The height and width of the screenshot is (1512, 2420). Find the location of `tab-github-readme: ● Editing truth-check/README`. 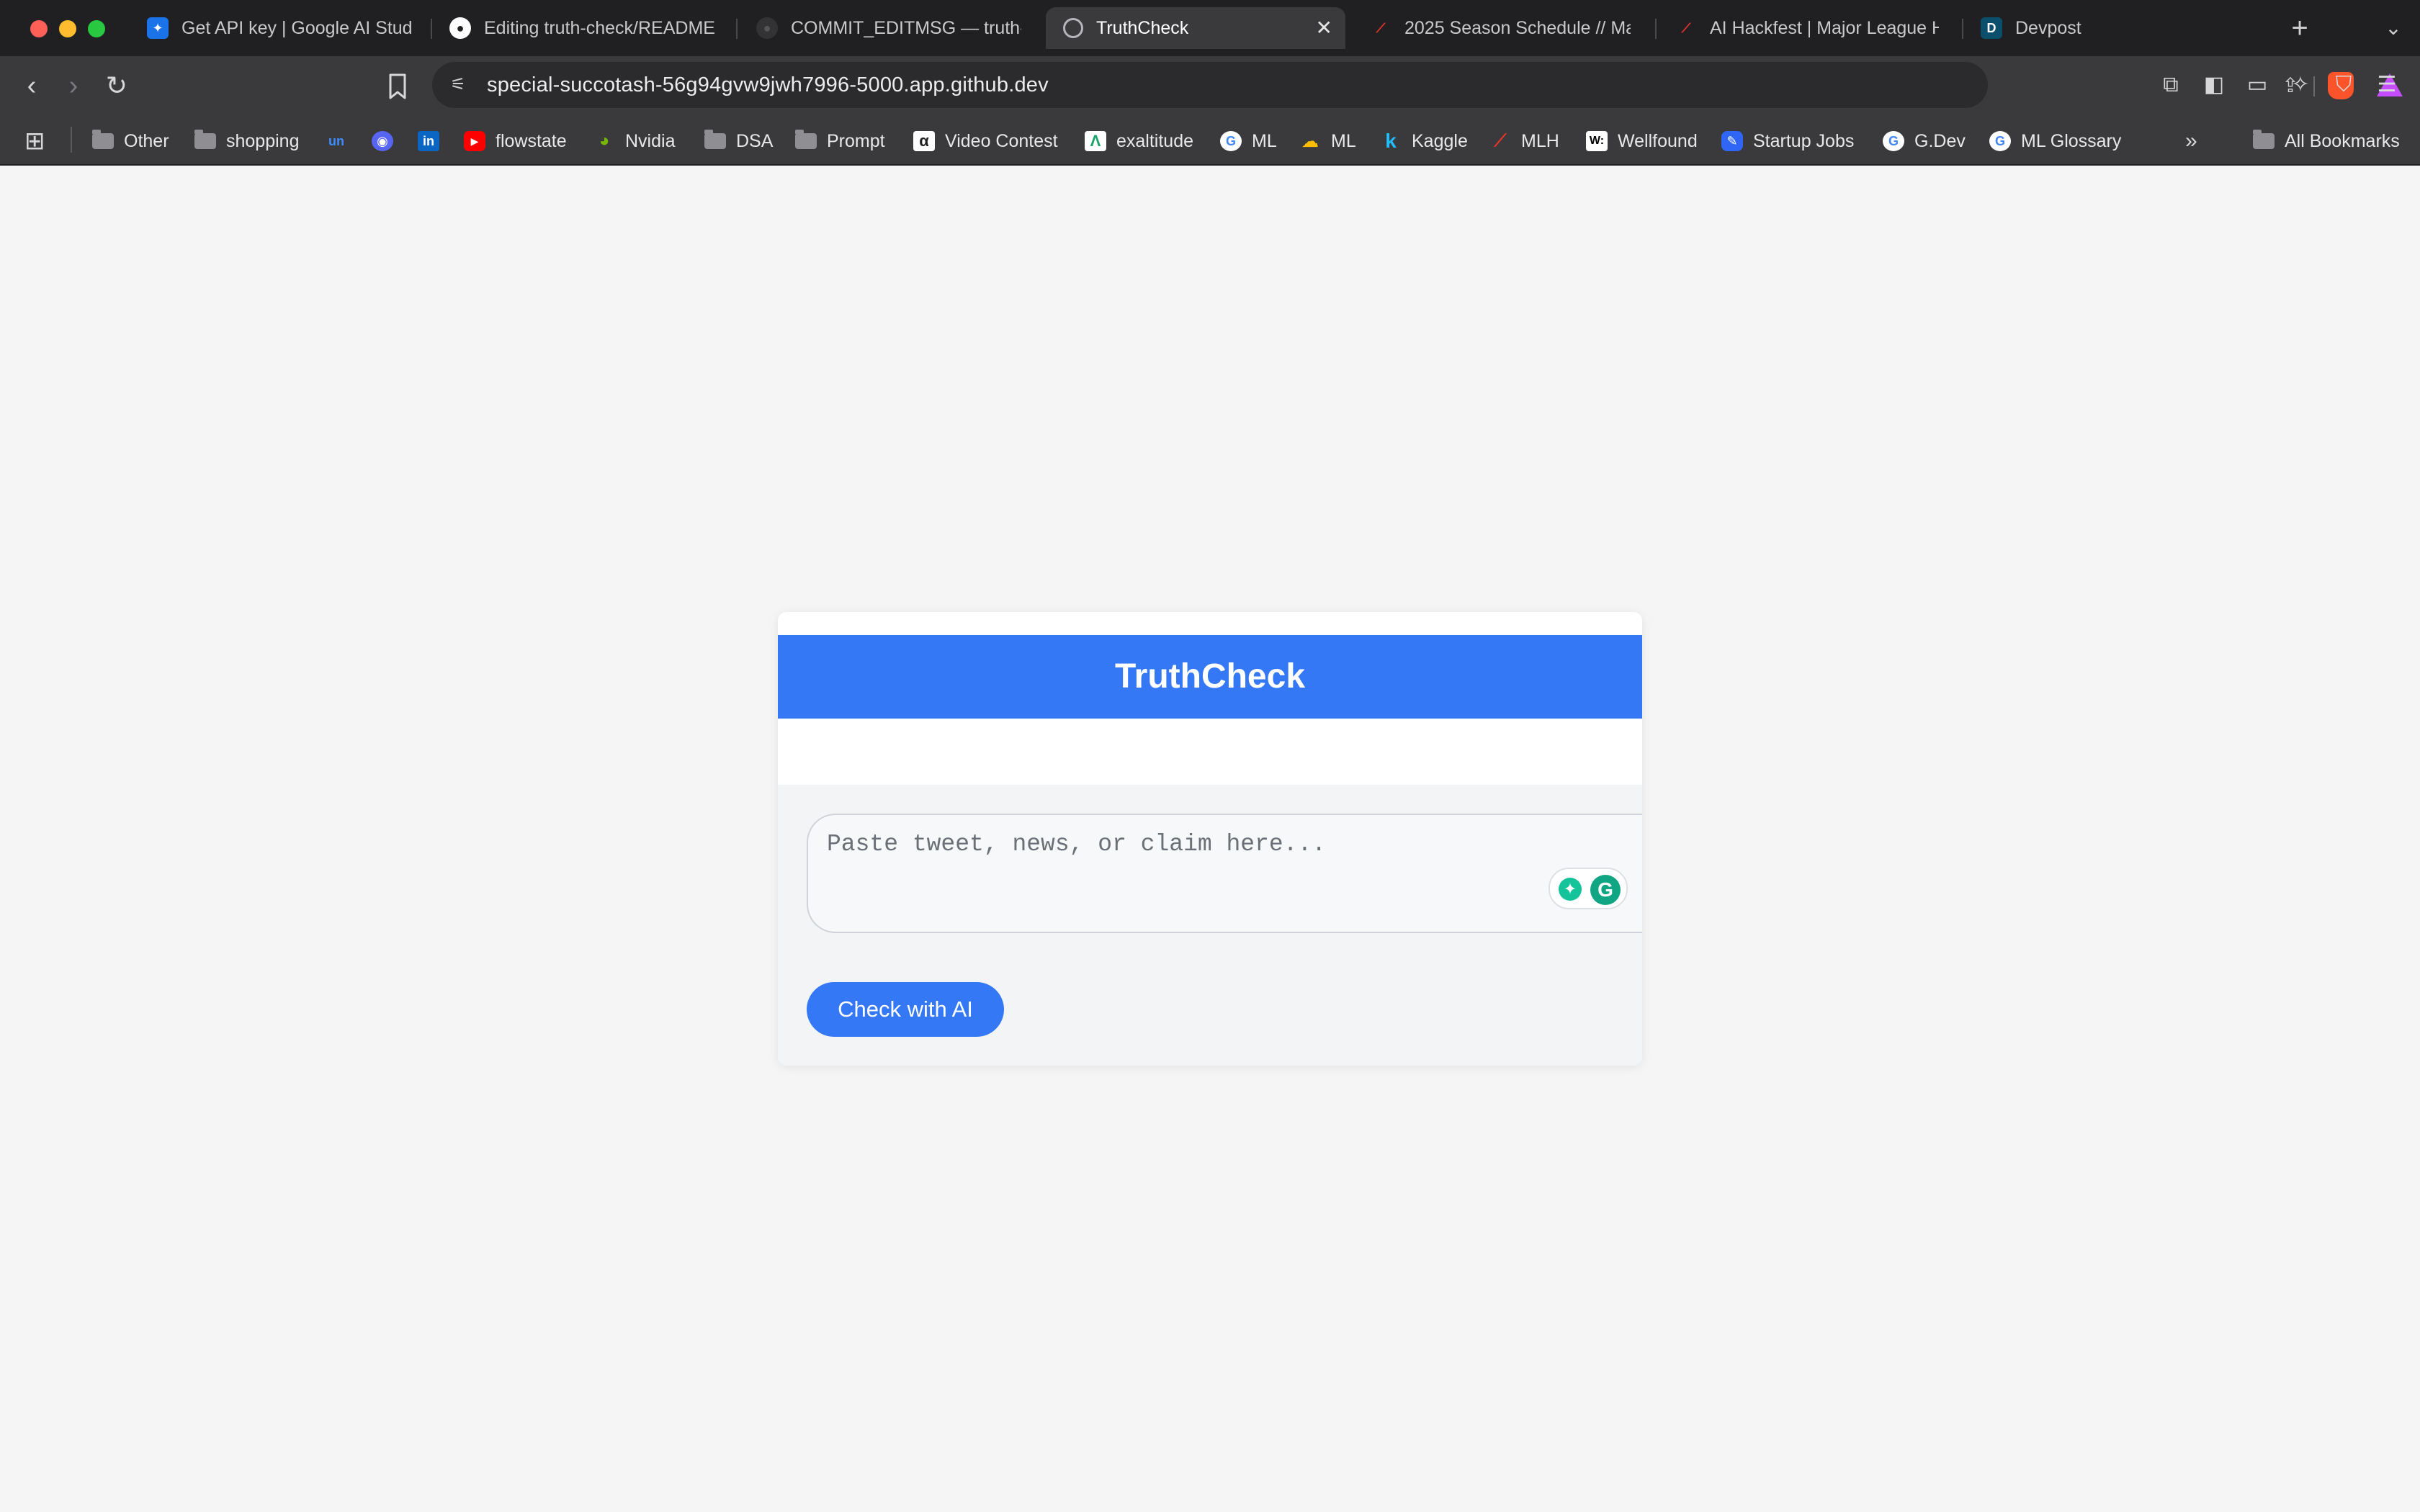

tab-github-readme: ● Editing truth-check/README is located at coordinates (583, 28).